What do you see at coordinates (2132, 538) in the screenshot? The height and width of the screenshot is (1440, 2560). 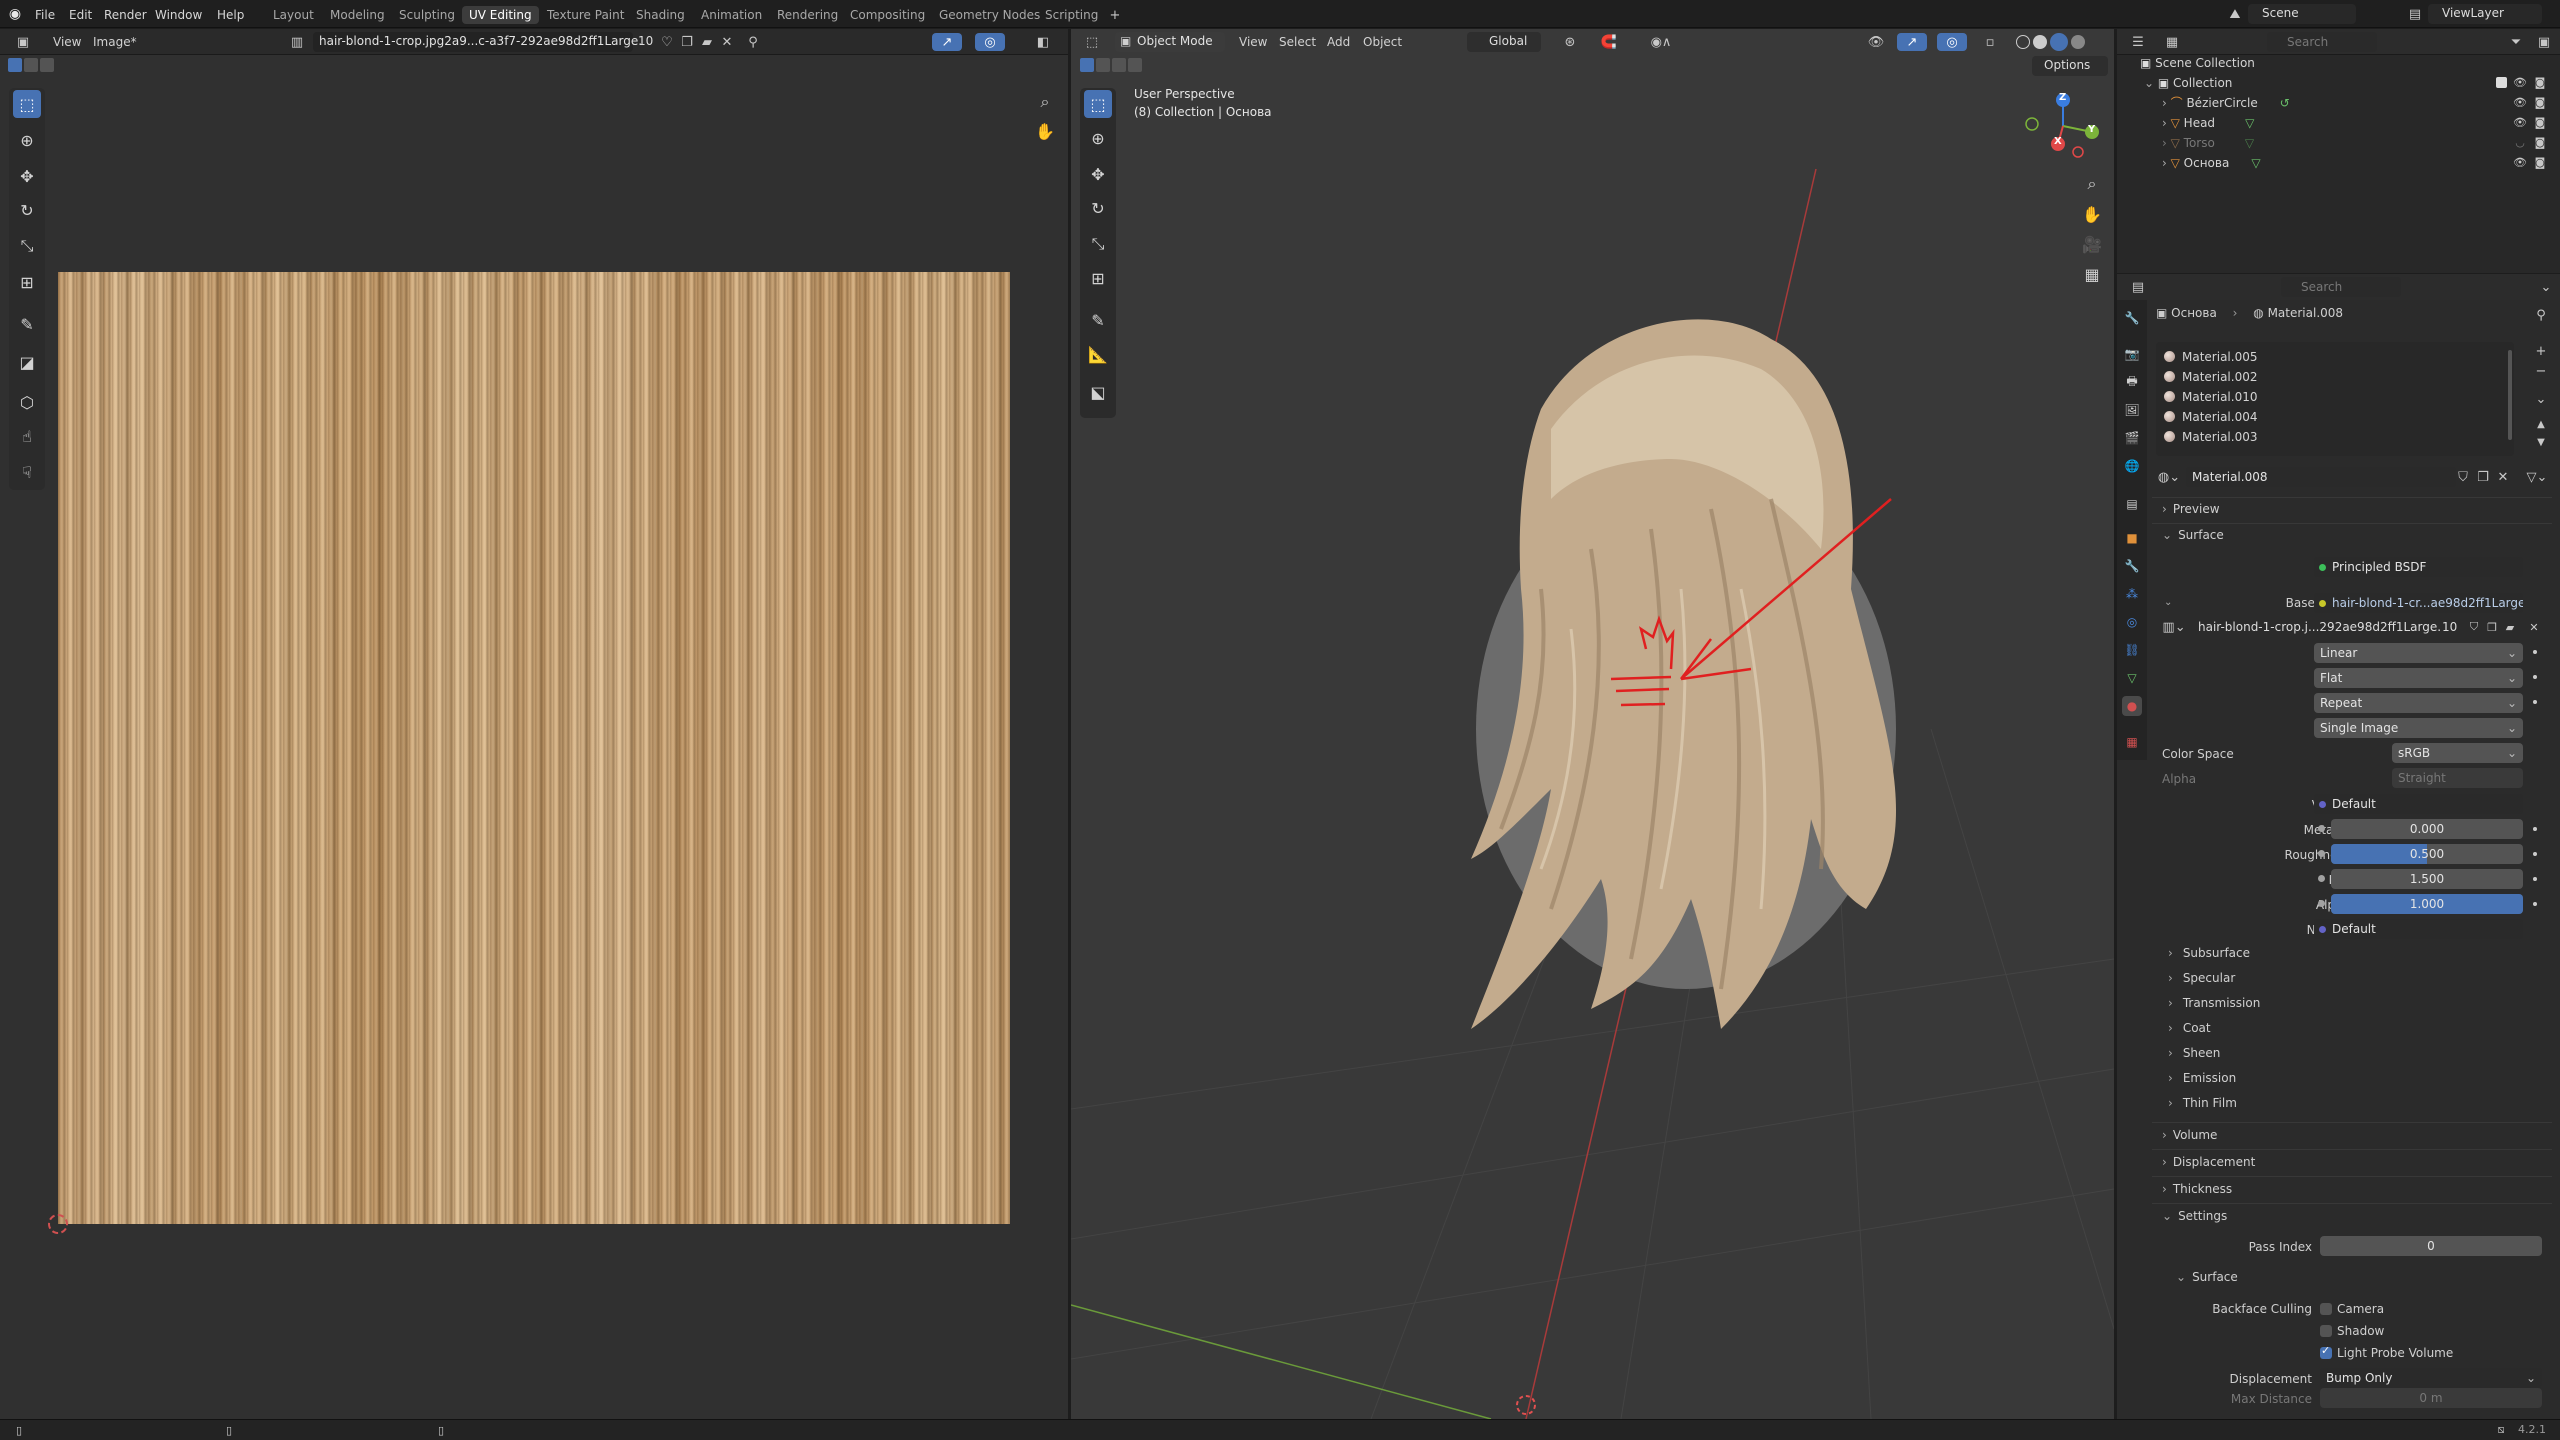 I see `object-tab-icon: ■` at bounding box center [2132, 538].